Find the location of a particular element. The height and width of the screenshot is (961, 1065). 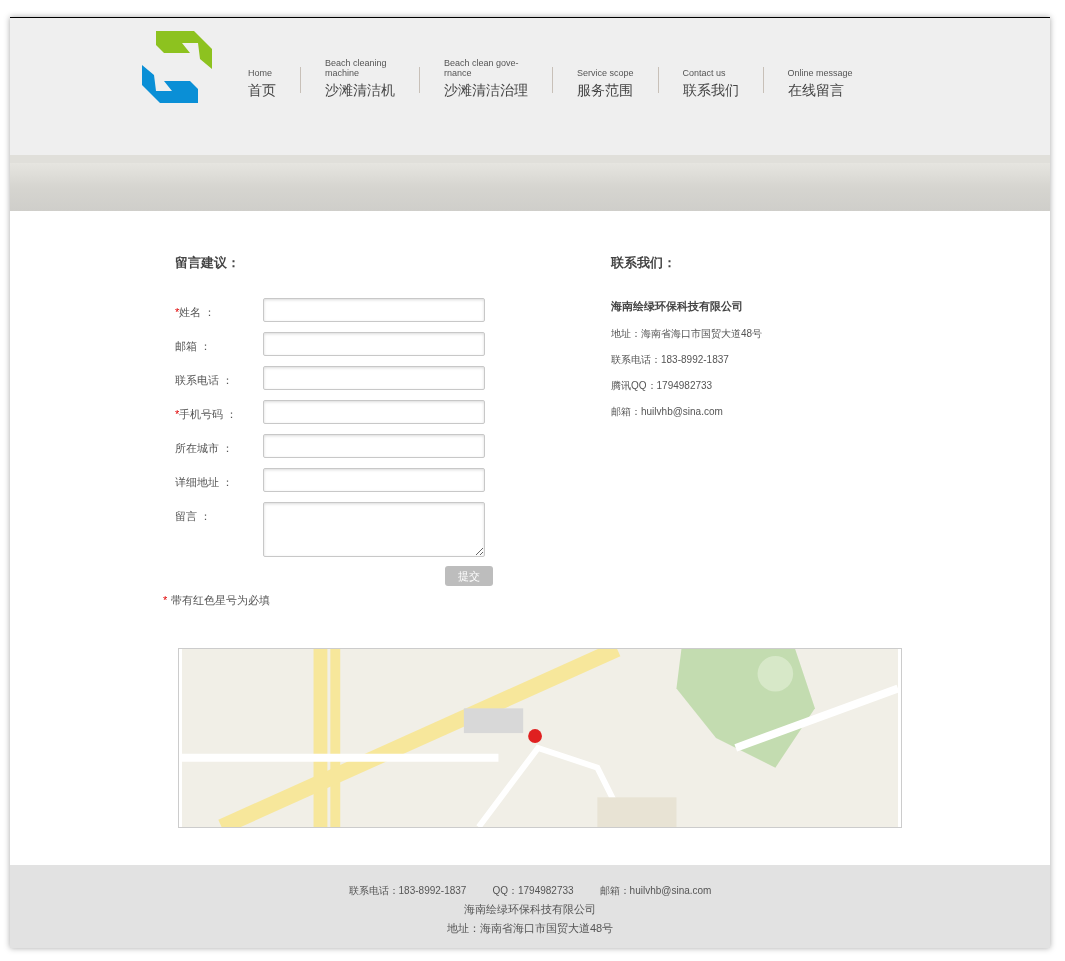

nav-link: Online message 在线留言 is located at coordinates (820, 73).